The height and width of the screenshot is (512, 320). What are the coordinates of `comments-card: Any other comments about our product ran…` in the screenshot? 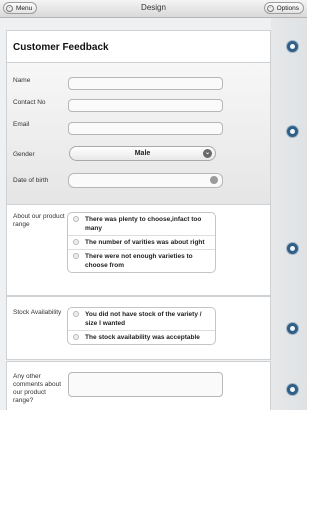 It's located at (138, 385).